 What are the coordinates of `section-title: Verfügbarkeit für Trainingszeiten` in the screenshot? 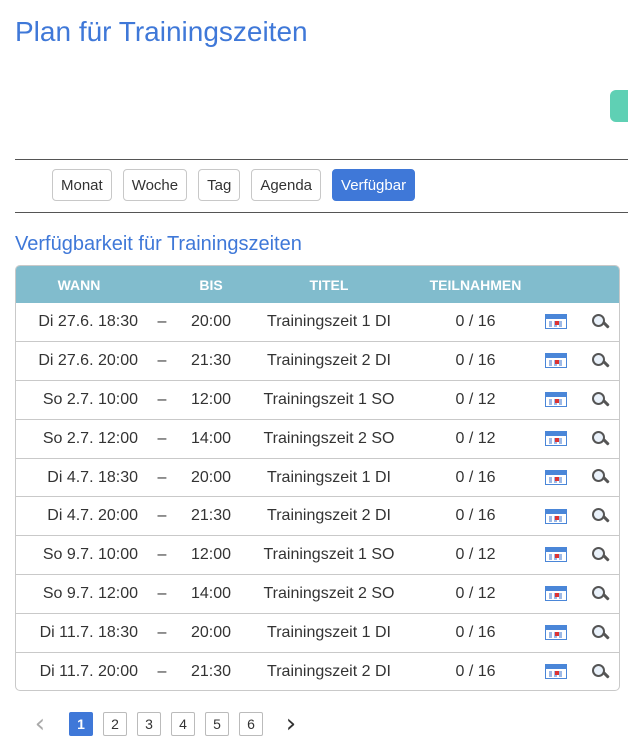 It's located at (158, 244).